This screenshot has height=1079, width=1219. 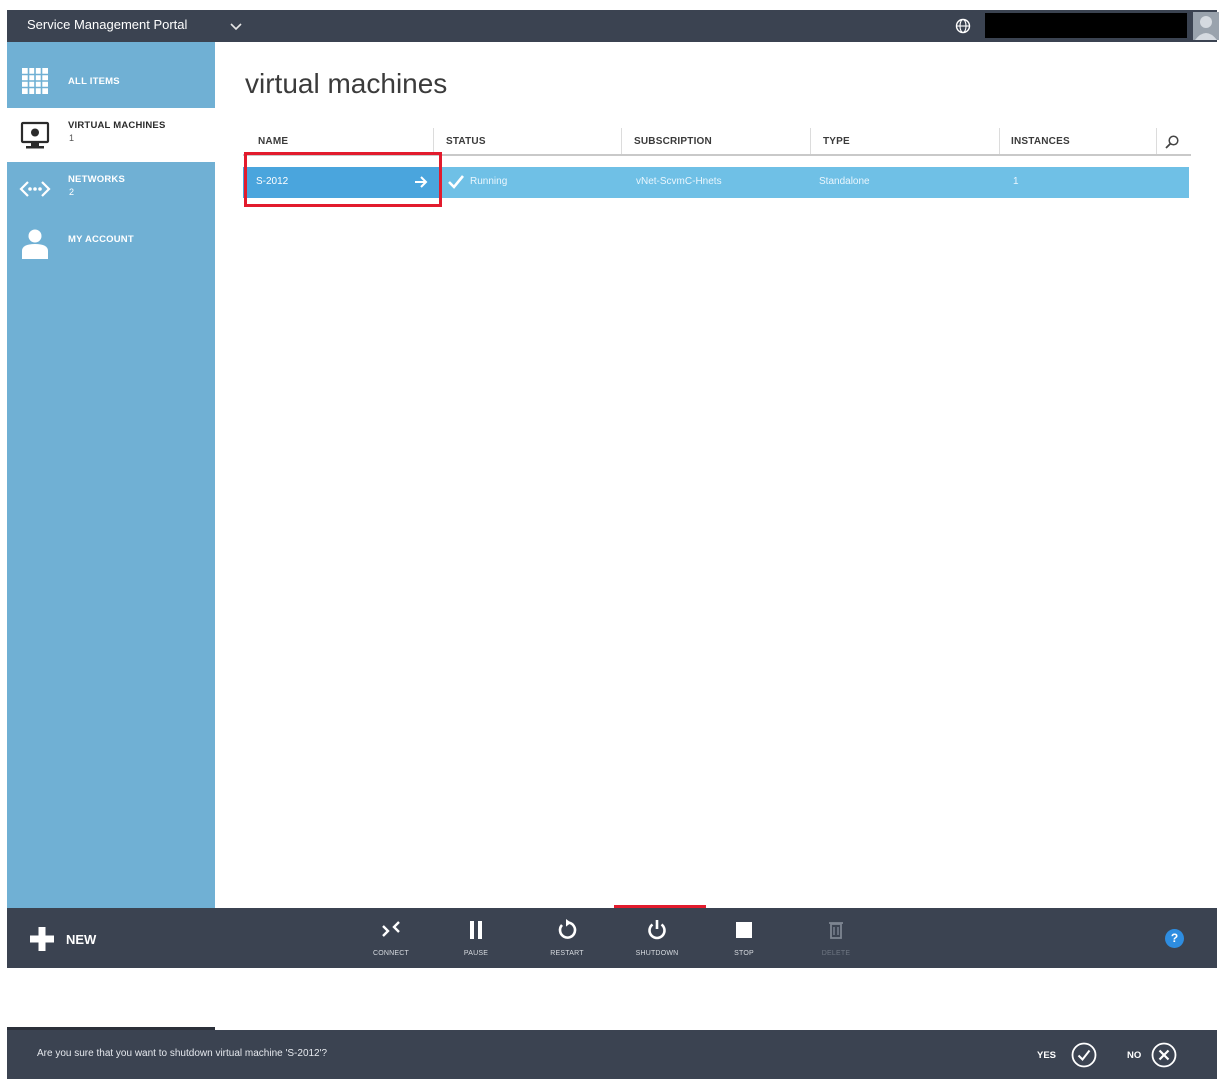 I want to click on column-header-status: STATUS, so click(x=466, y=141).